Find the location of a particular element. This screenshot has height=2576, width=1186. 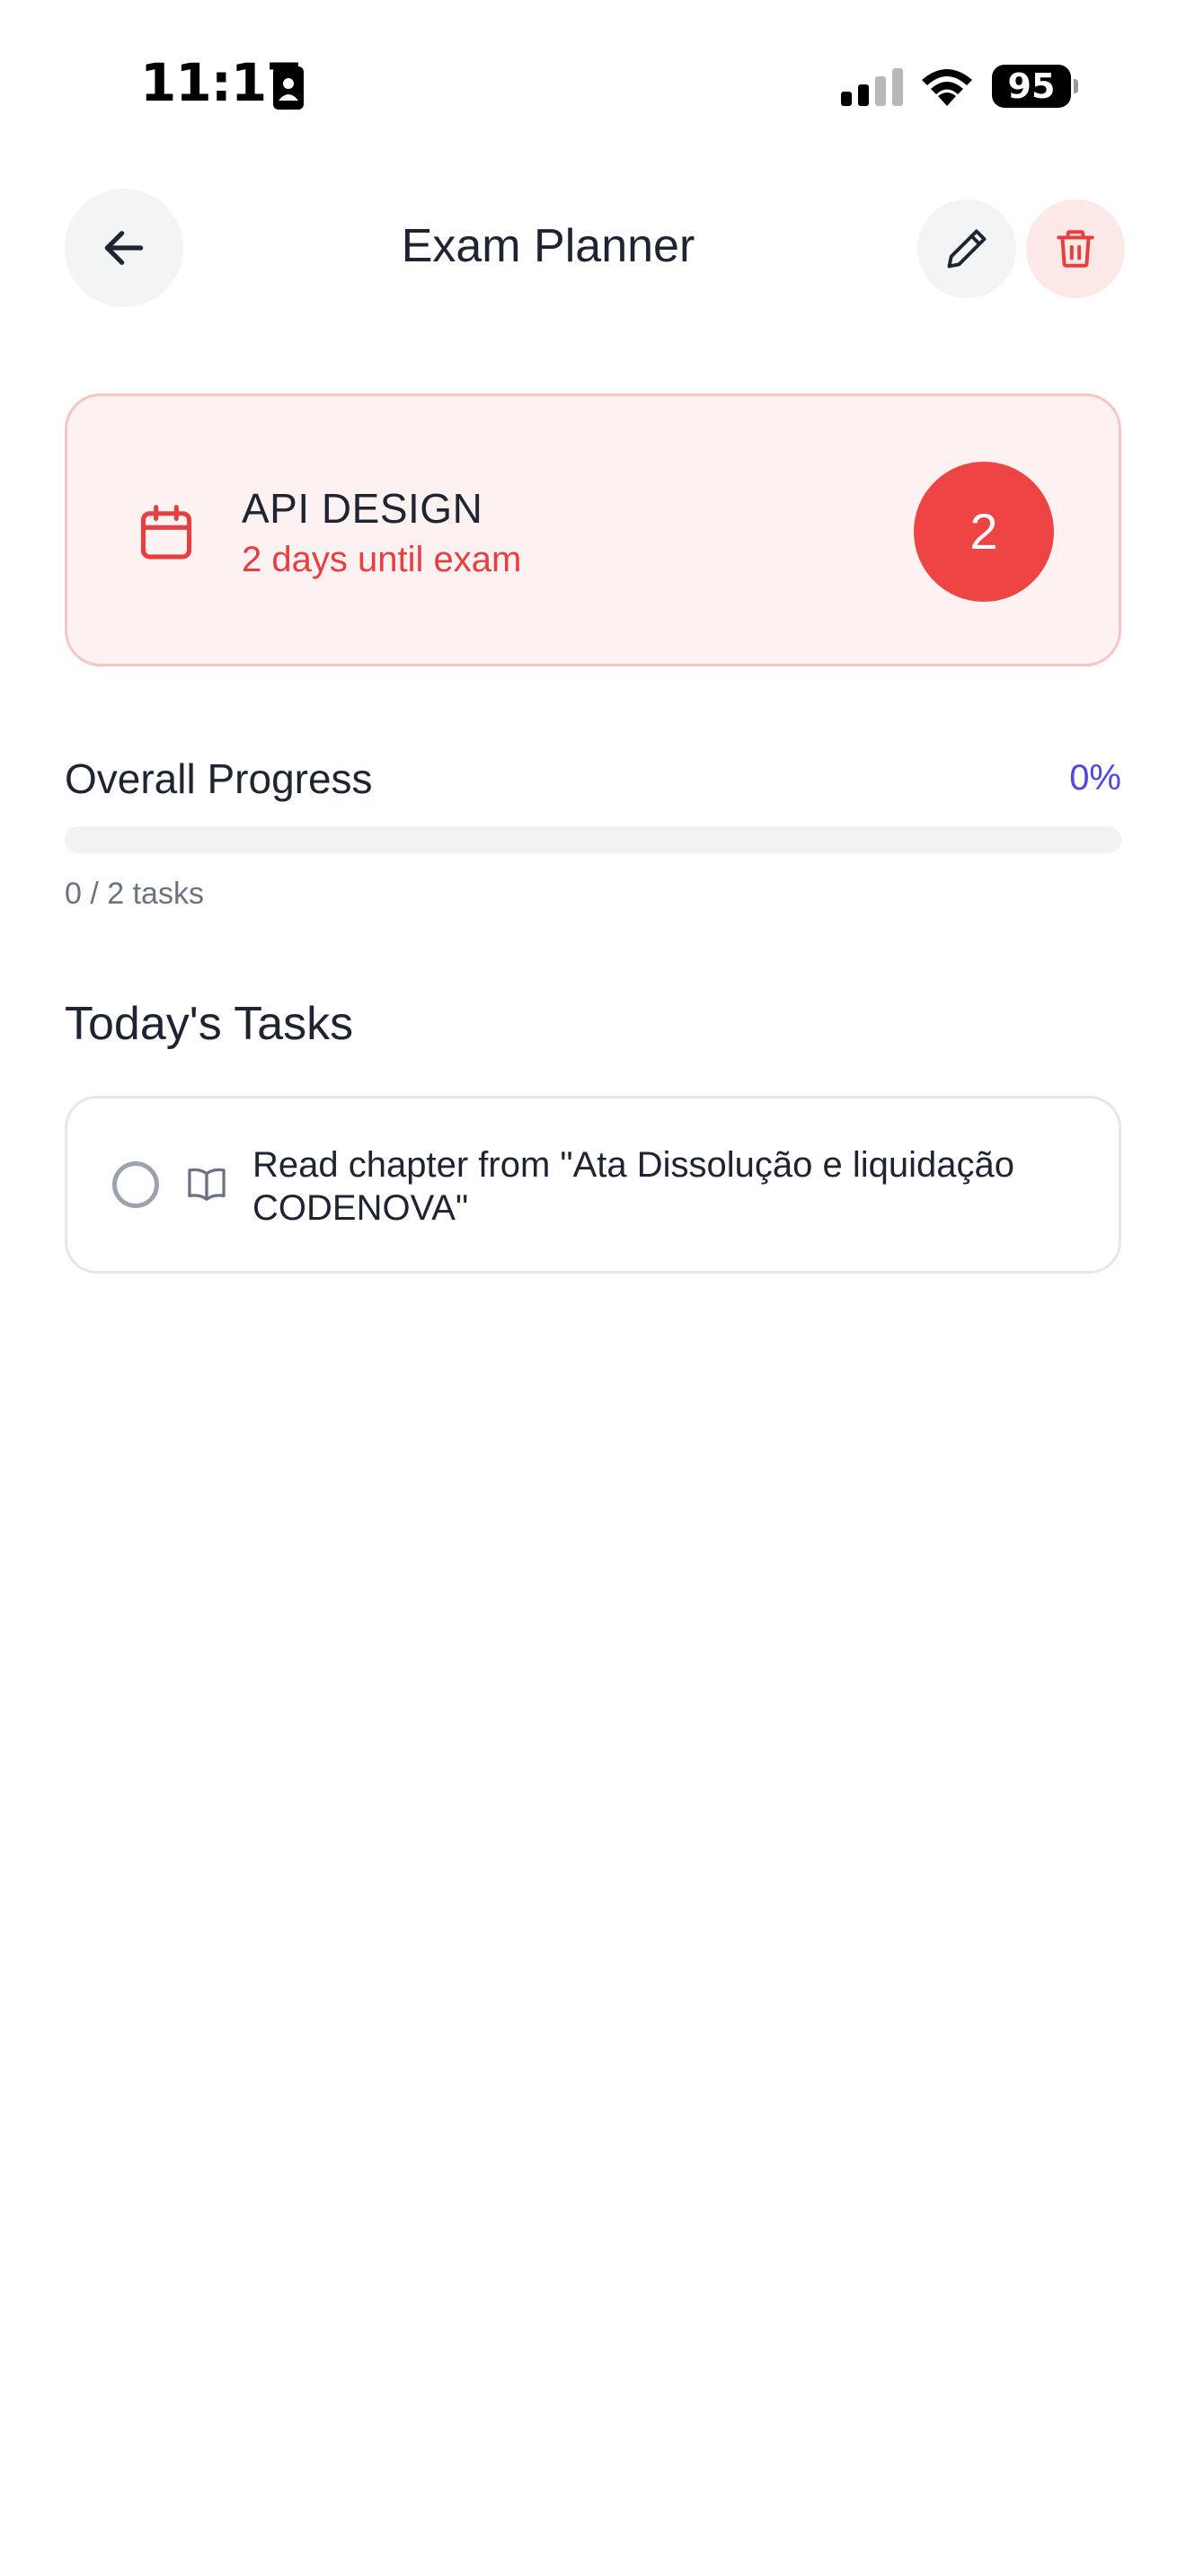

battery-indicator: 95 is located at coordinates (1035, 86).